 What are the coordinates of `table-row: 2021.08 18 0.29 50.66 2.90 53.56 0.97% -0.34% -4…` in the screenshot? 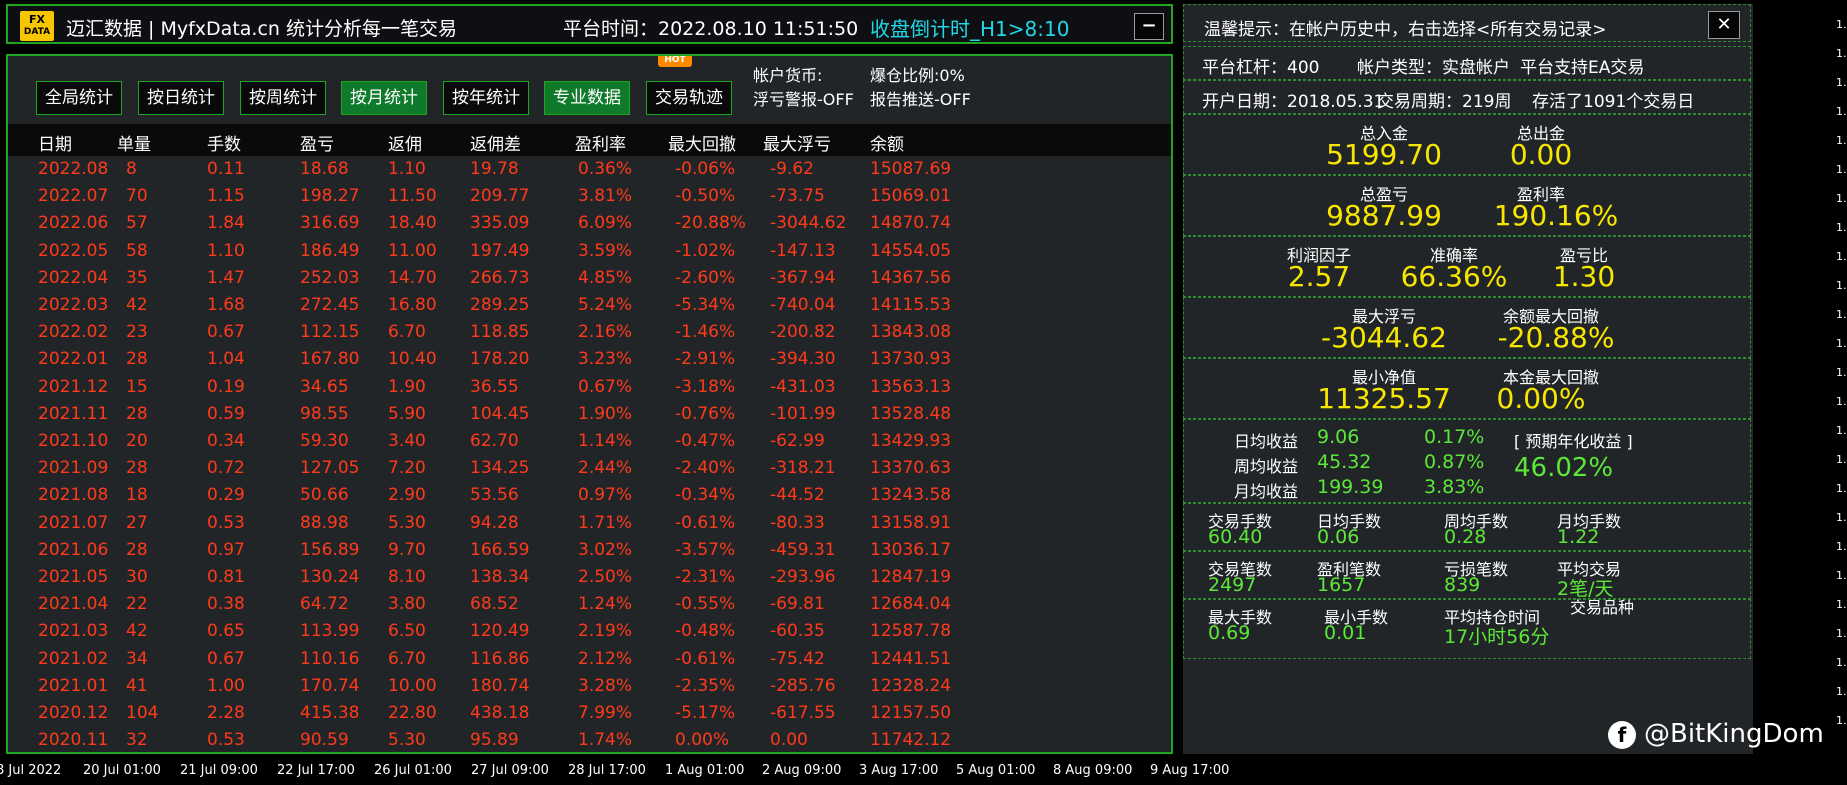 It's located at (589, 495).